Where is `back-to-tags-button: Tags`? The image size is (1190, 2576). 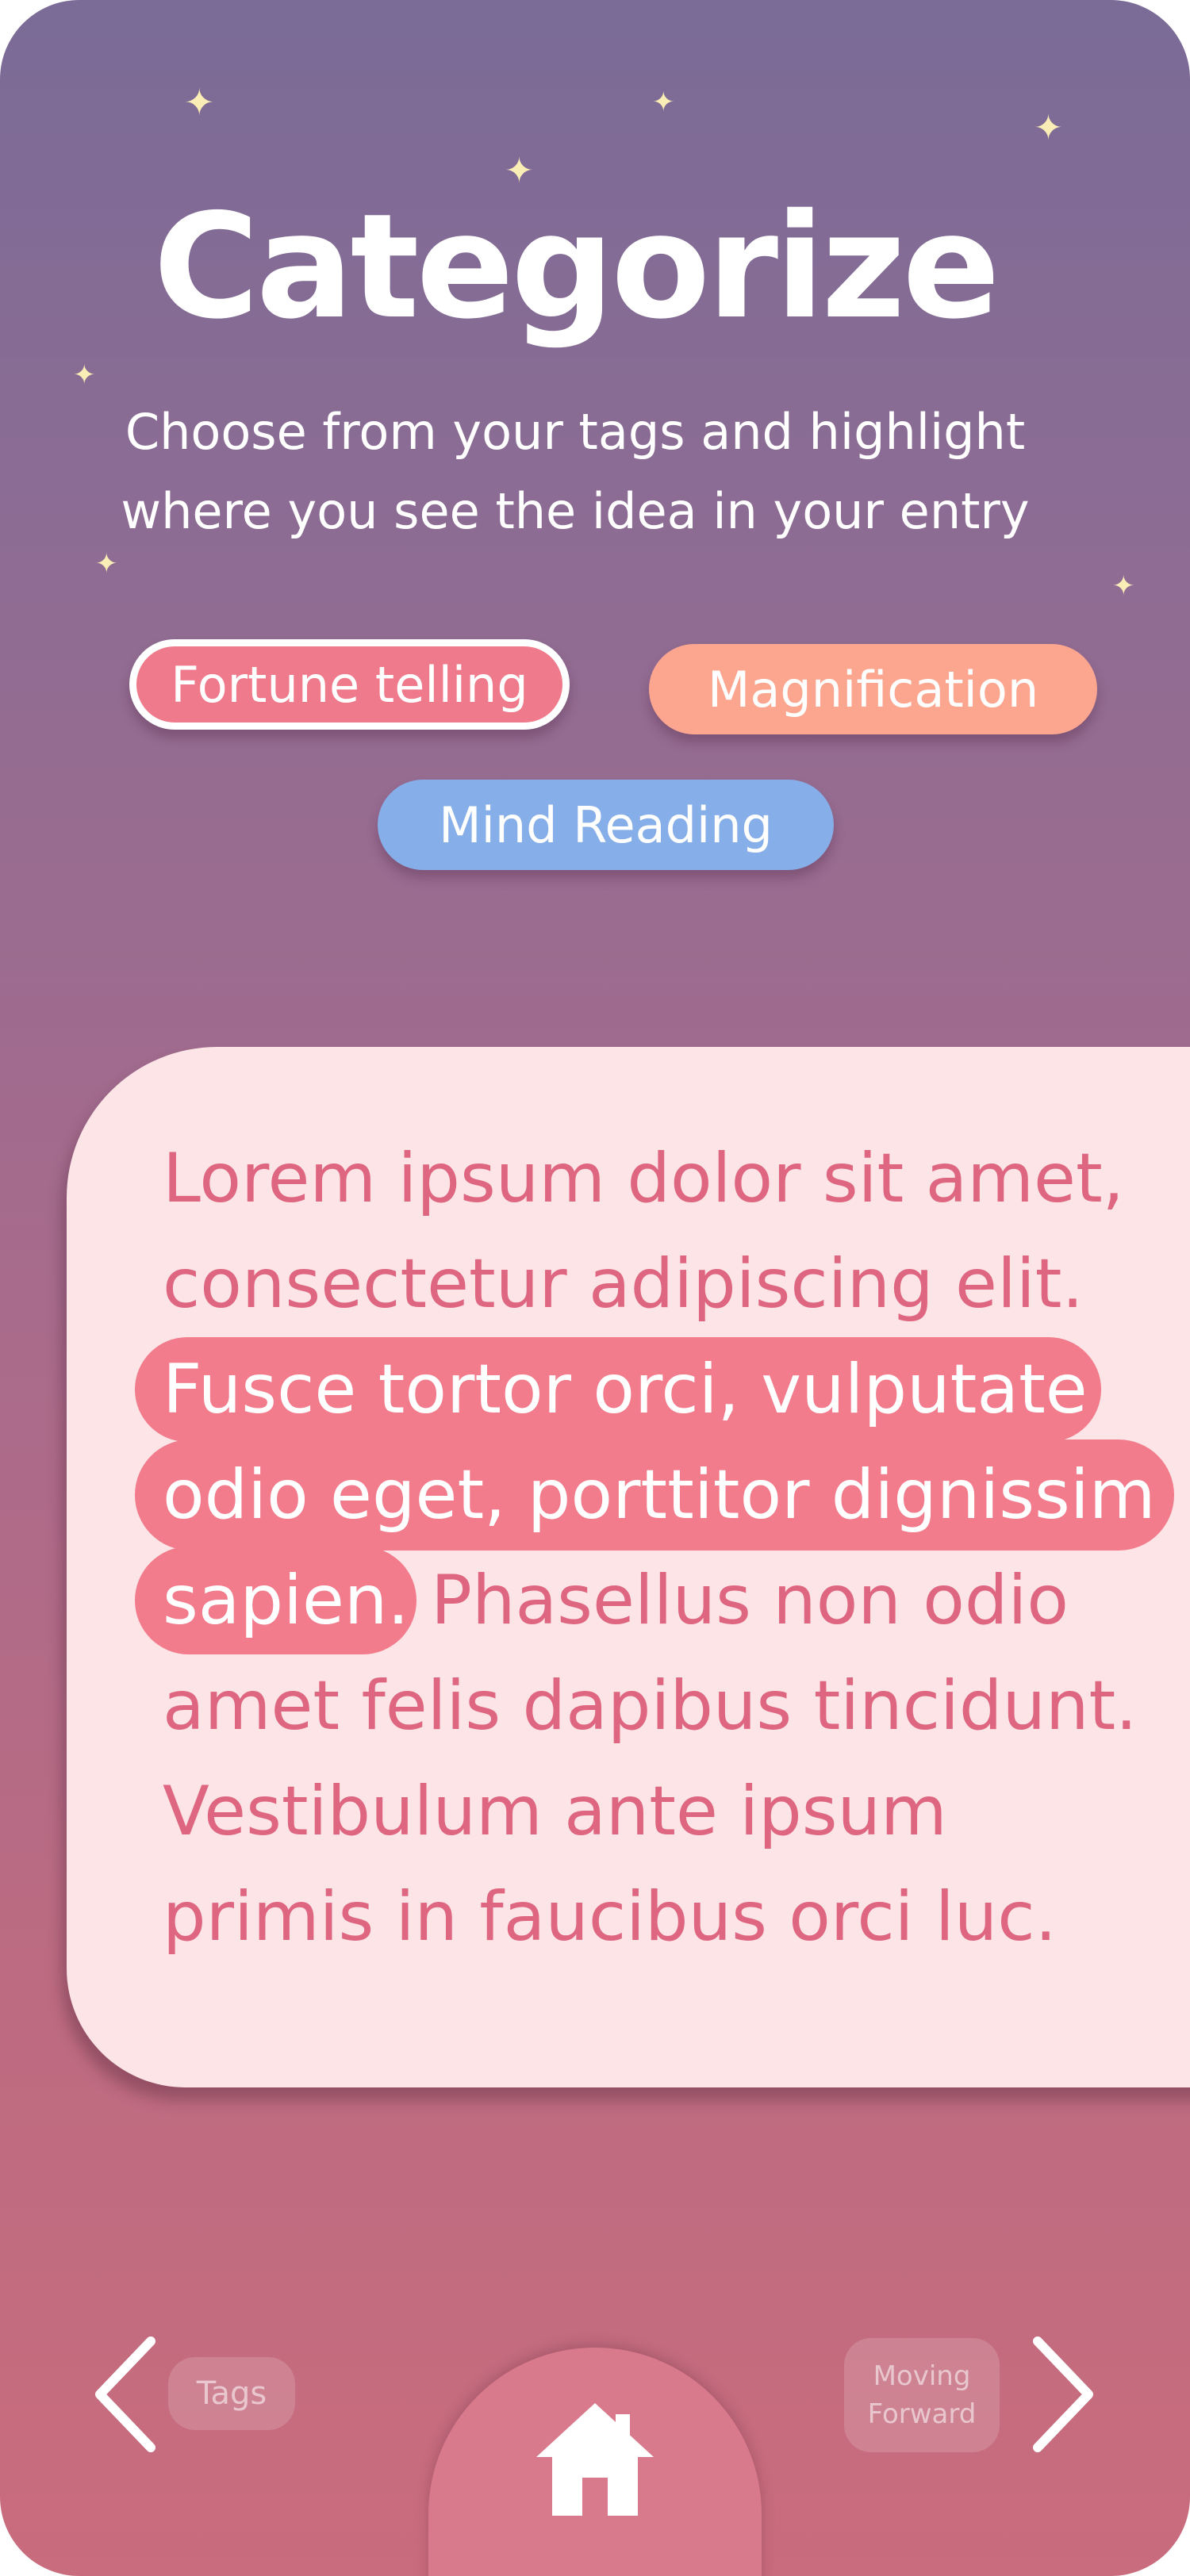 back-to-tags-button: Tags is located at coordinates (231, 2393).